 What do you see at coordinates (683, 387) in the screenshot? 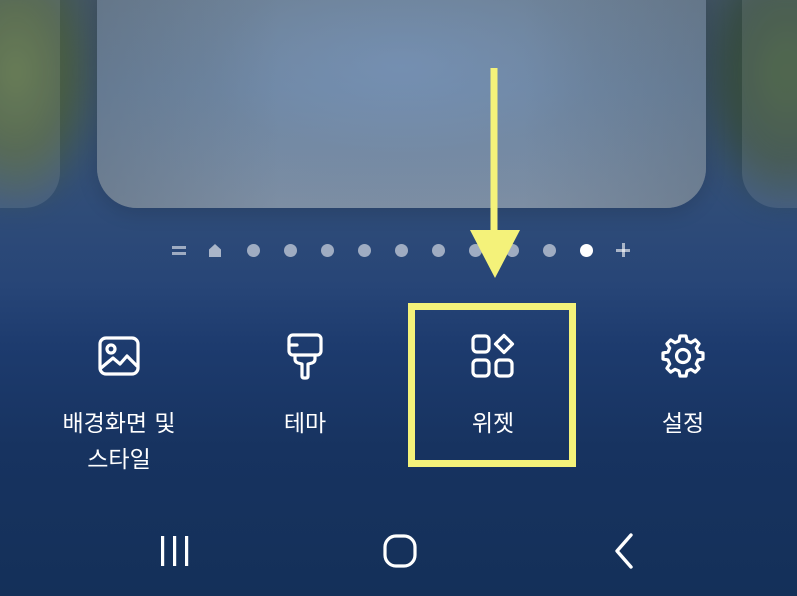
I see `settings-button: 설정` at bounding box center [683, 387].